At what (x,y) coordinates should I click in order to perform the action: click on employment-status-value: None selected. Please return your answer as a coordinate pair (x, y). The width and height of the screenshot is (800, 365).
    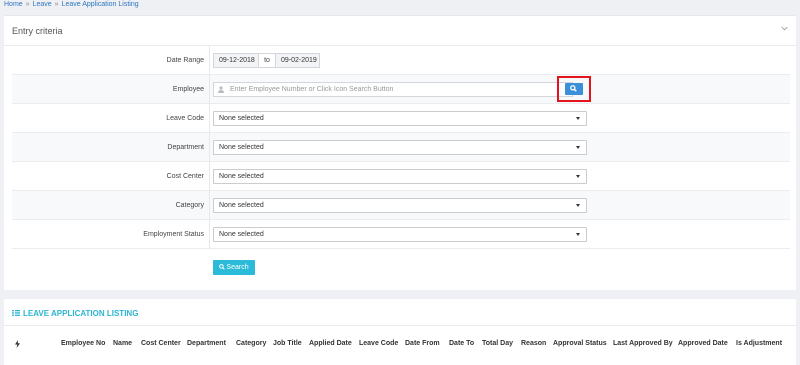
    Looking at the image, I should click on (241, 234).